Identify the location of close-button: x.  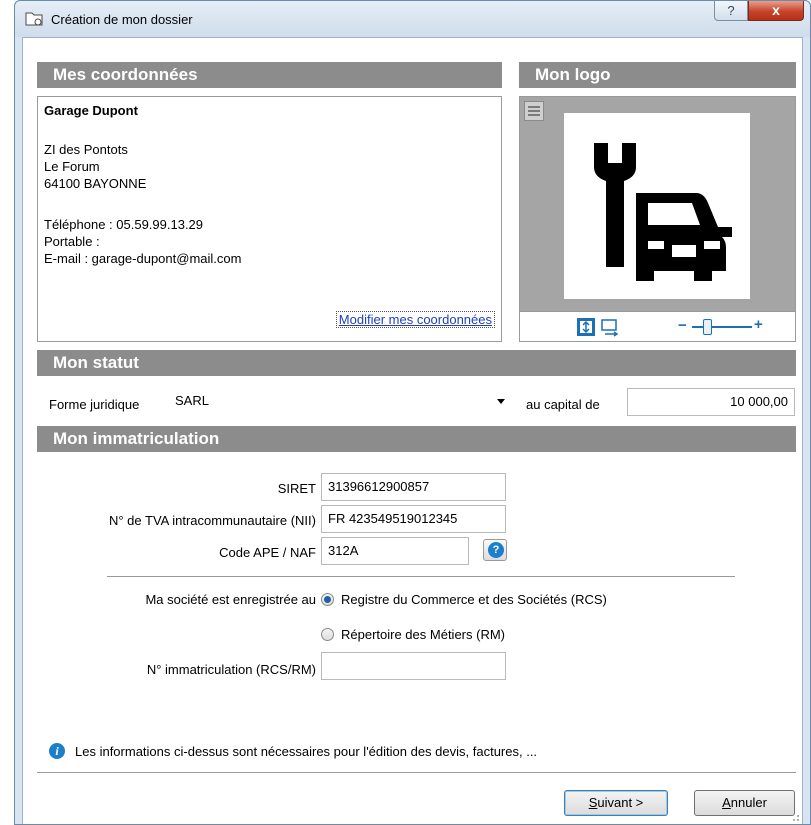
(776, 11).